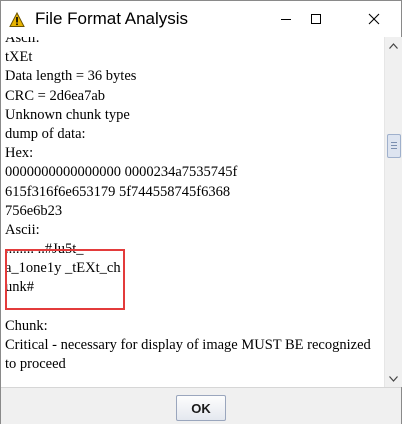 This screenshot has height=424, width=402. I want to click on text-line: tXEt, so click(19, 57).